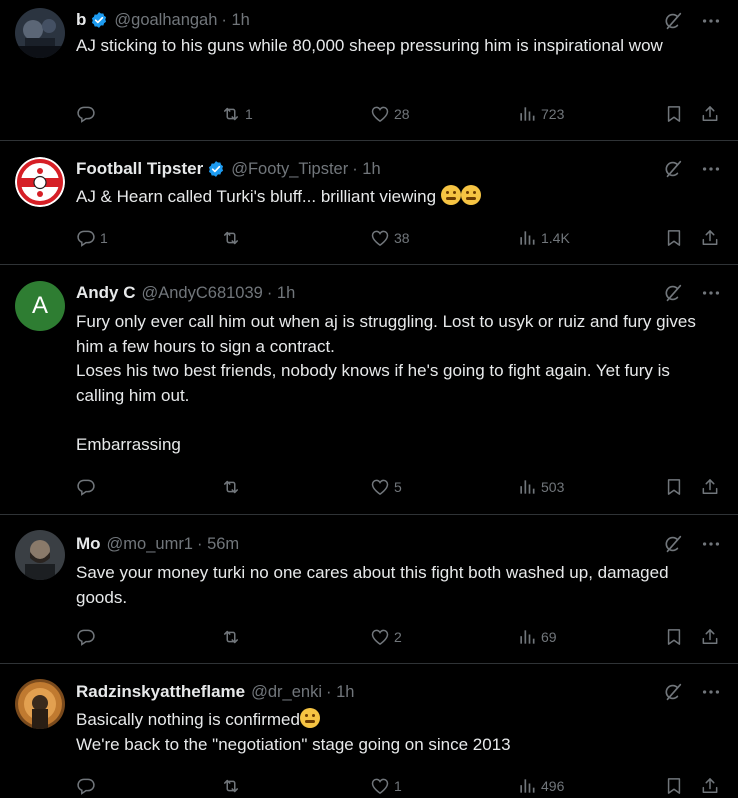 The image size is (738, 798). What do you see at coordinates (160, 692) in the screenshot?
I see `display-name: Radzinskyattheflame` at bounding box center [160, 692].